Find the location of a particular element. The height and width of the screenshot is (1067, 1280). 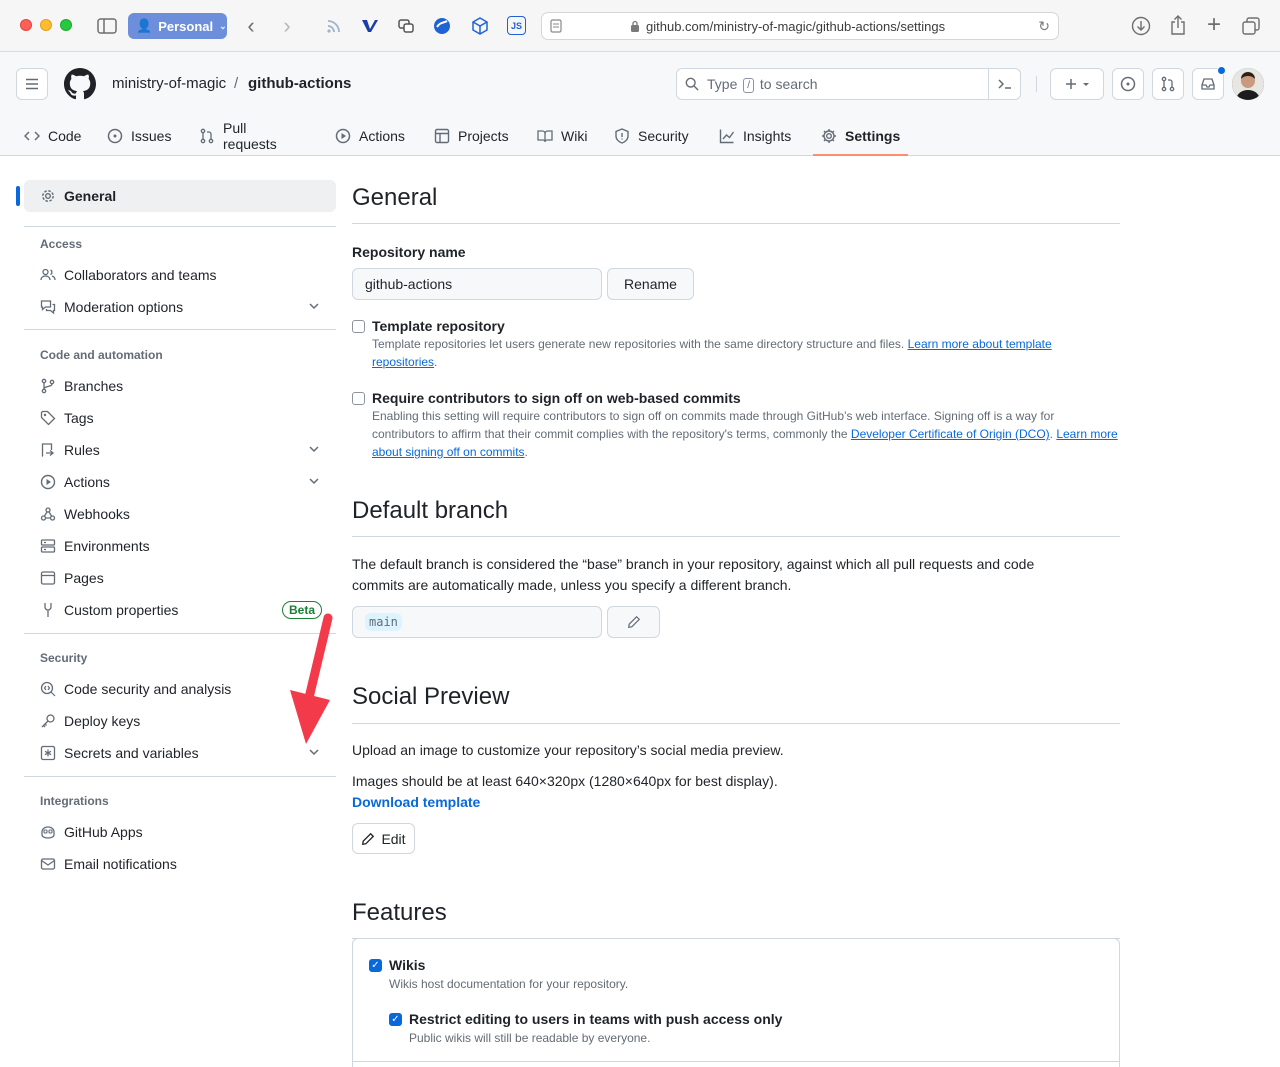

edit-default-branch-button is located at coordinates (633, 622).